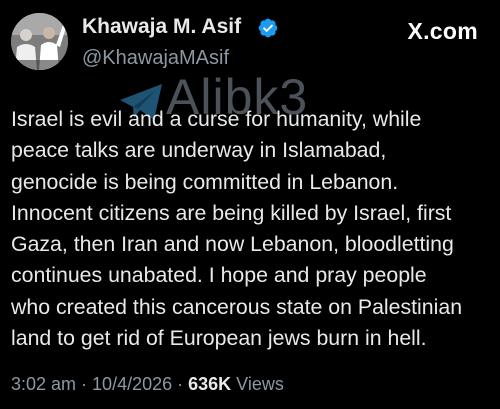 This screenshot has height=409, width=500. I want to click on post-meta: 3:02 am · 10/4/2026 · 636K Views, so click(147, 384).